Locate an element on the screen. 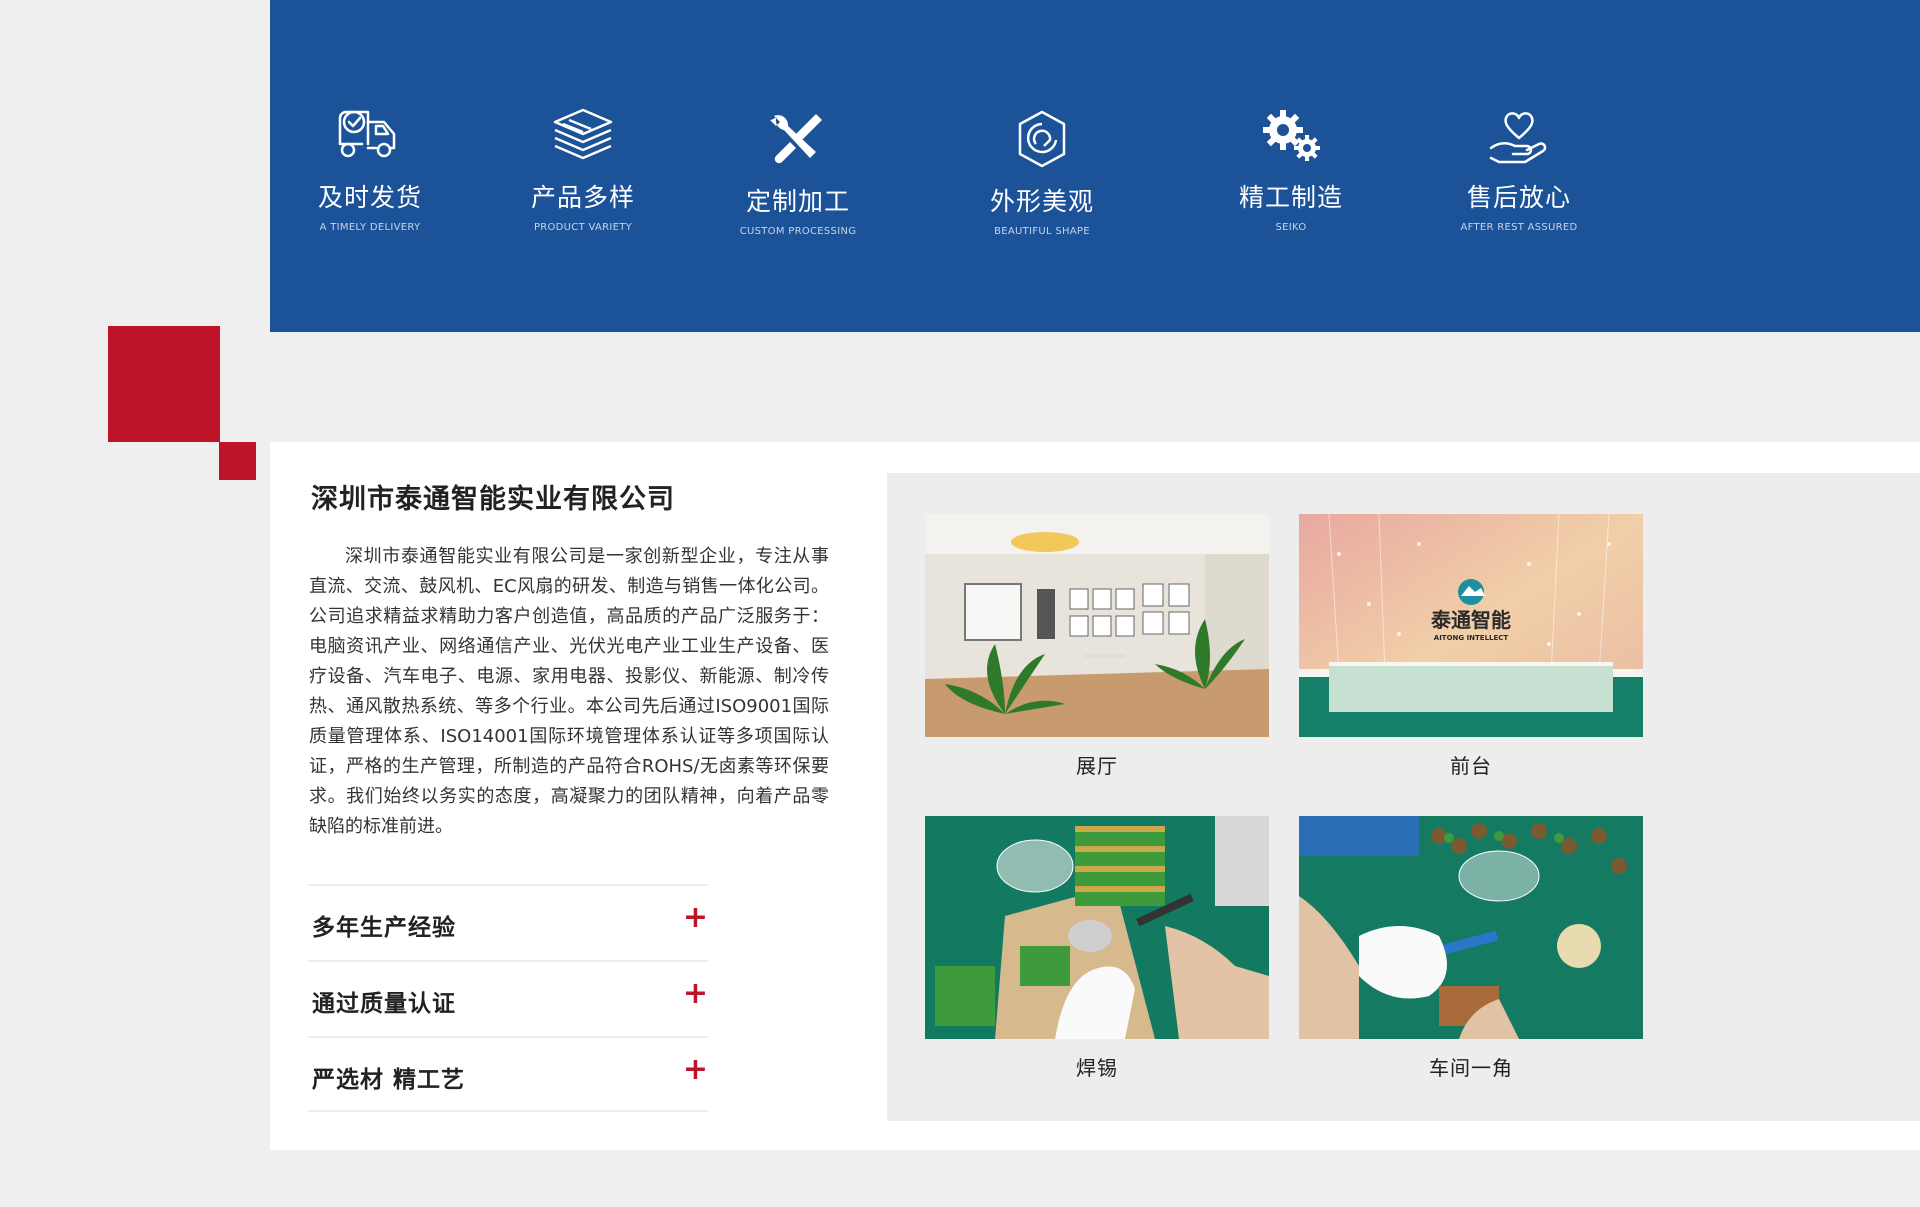  feature-timely-delivery: 及时发货 A TIMELY DELIVERY is located at coordinates (370, 166).